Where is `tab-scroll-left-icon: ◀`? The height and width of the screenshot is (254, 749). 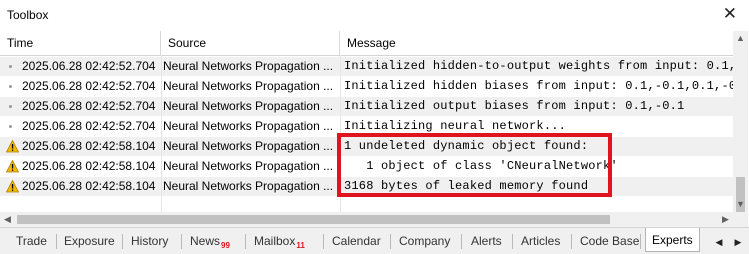 tab-scroll-left-icon: ◀ is located at coordinates (719, 242).